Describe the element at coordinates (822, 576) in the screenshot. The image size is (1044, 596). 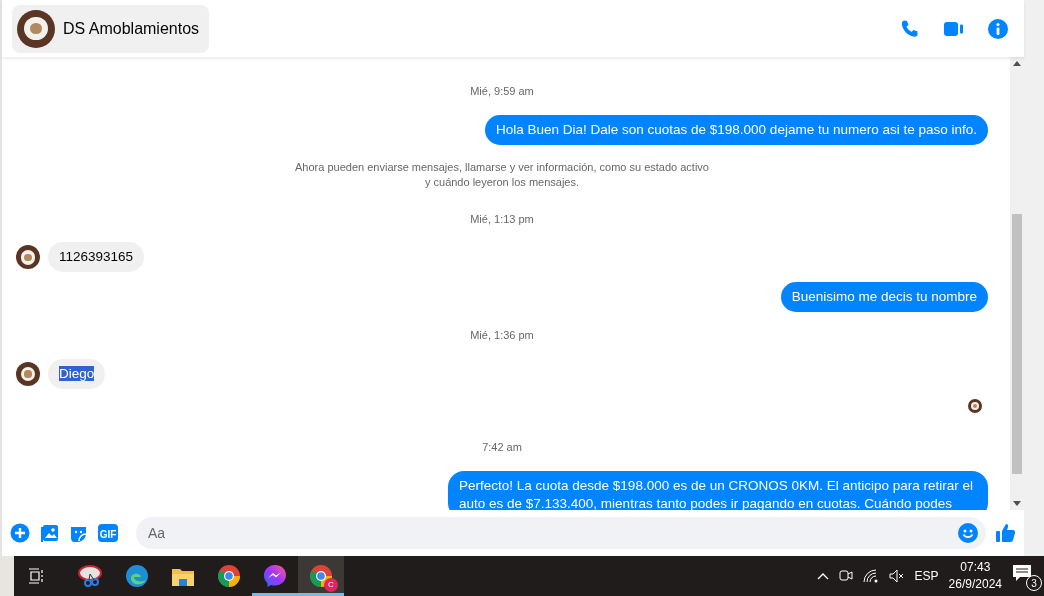
I see `chevron-up-icon` at that location.